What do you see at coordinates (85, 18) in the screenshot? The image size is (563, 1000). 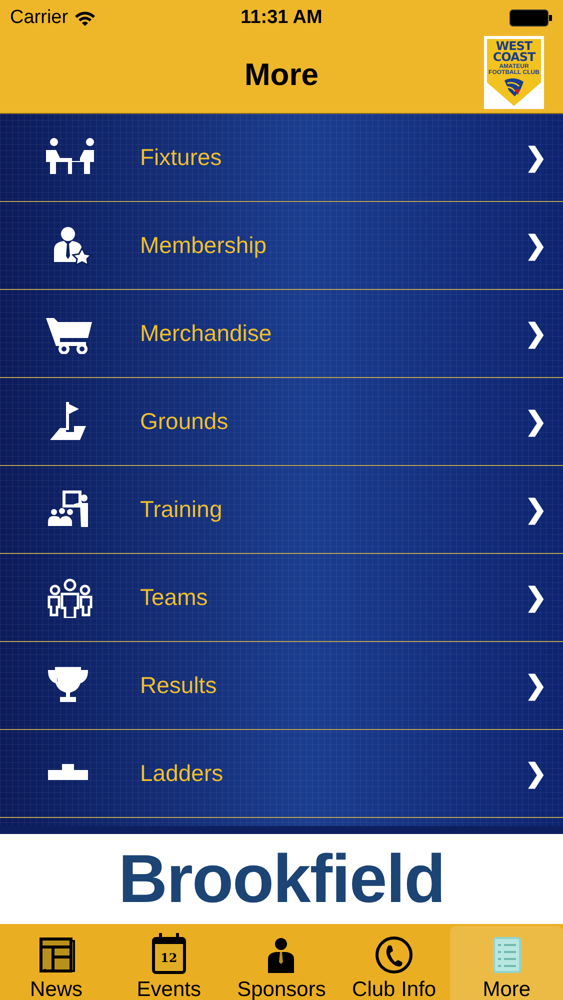 I see `wifi-icon` at bounding box center [85, 18].